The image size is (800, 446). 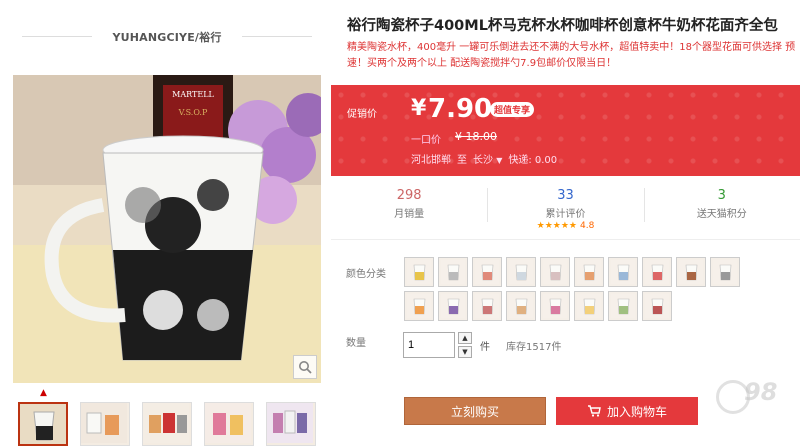 I want to click on stat-points: 3 送天猫积分, so click(x=721, y=209).